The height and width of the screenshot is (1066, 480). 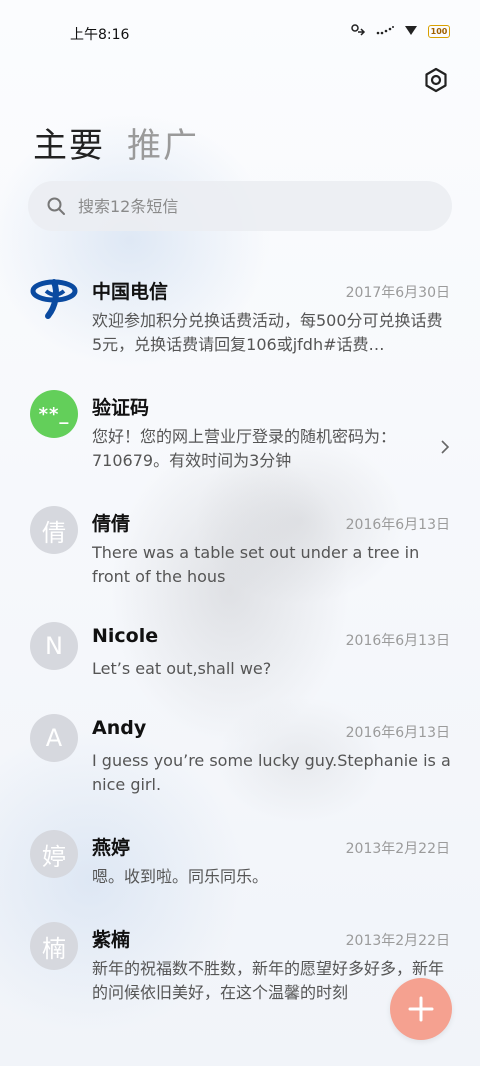 I want to click on avatar: N, so click(x=54, y=646).